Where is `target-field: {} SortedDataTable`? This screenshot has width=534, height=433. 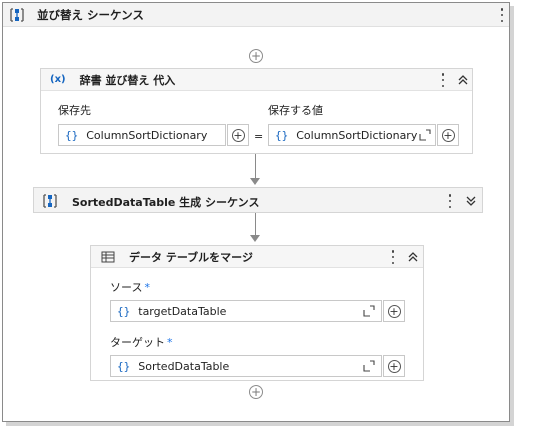
target-field: {} SortedDataTable is located at coordinates (246, 366).